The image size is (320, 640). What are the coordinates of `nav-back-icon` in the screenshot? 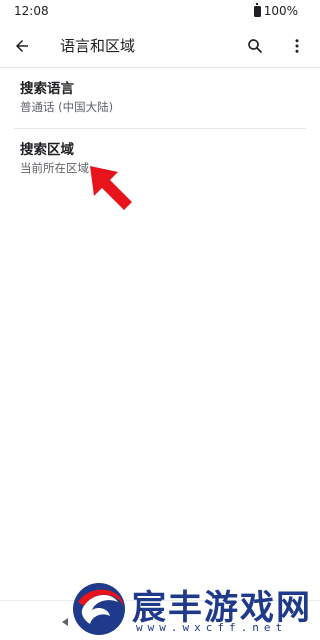 It's located at (65, 622).